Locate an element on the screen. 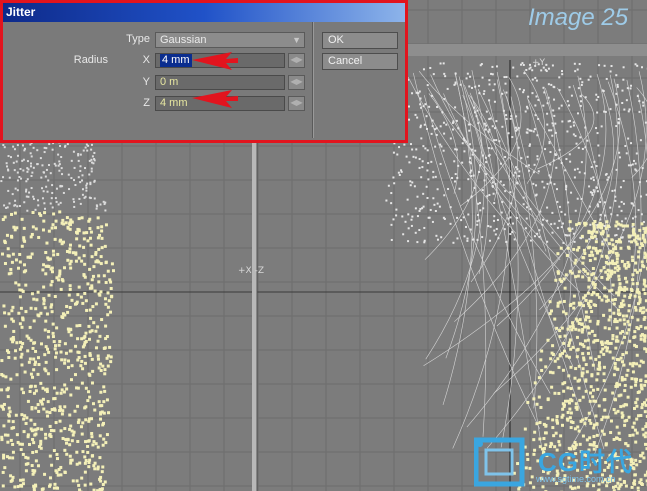 Image resolution: width=647 pixels, height=491 pixels. z-label: Z is located at coordinates (146, 103).